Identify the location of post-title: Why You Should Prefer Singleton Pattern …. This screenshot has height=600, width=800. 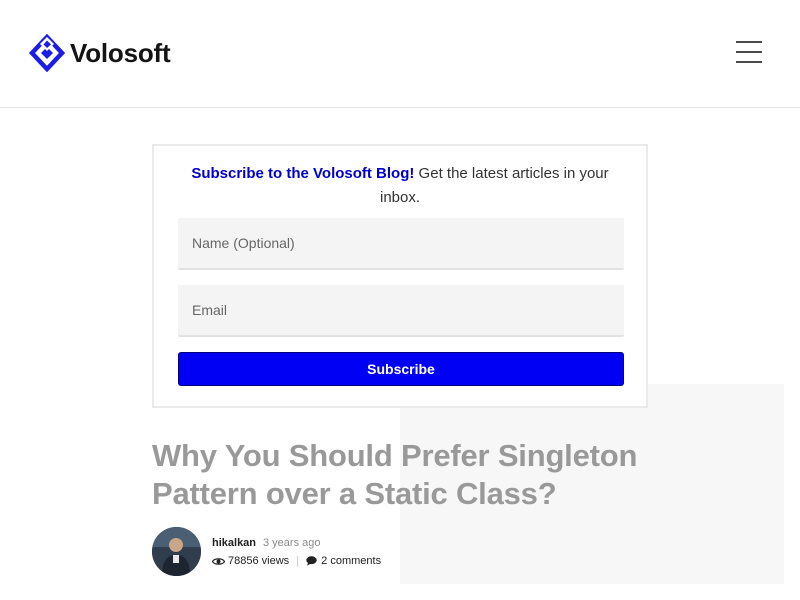
(412, 475).